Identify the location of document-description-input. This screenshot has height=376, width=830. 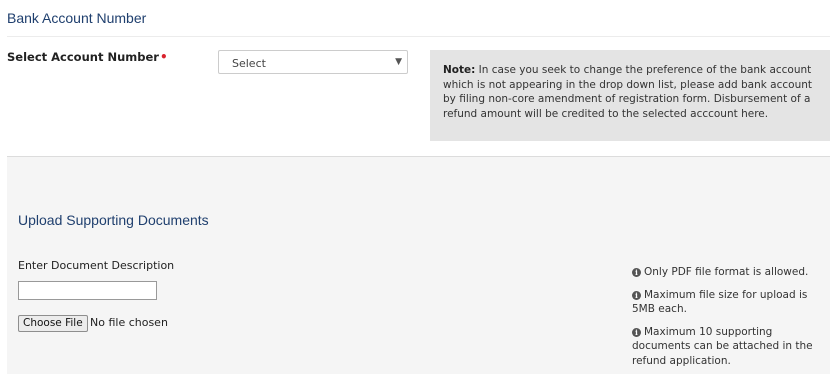
(87, 290).